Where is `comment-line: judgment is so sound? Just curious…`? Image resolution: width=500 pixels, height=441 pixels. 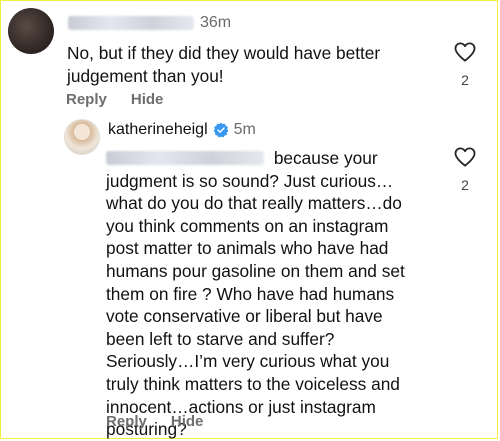
comment-line: judgment is so sound? Just curious… is located at coordinates (250, 180).